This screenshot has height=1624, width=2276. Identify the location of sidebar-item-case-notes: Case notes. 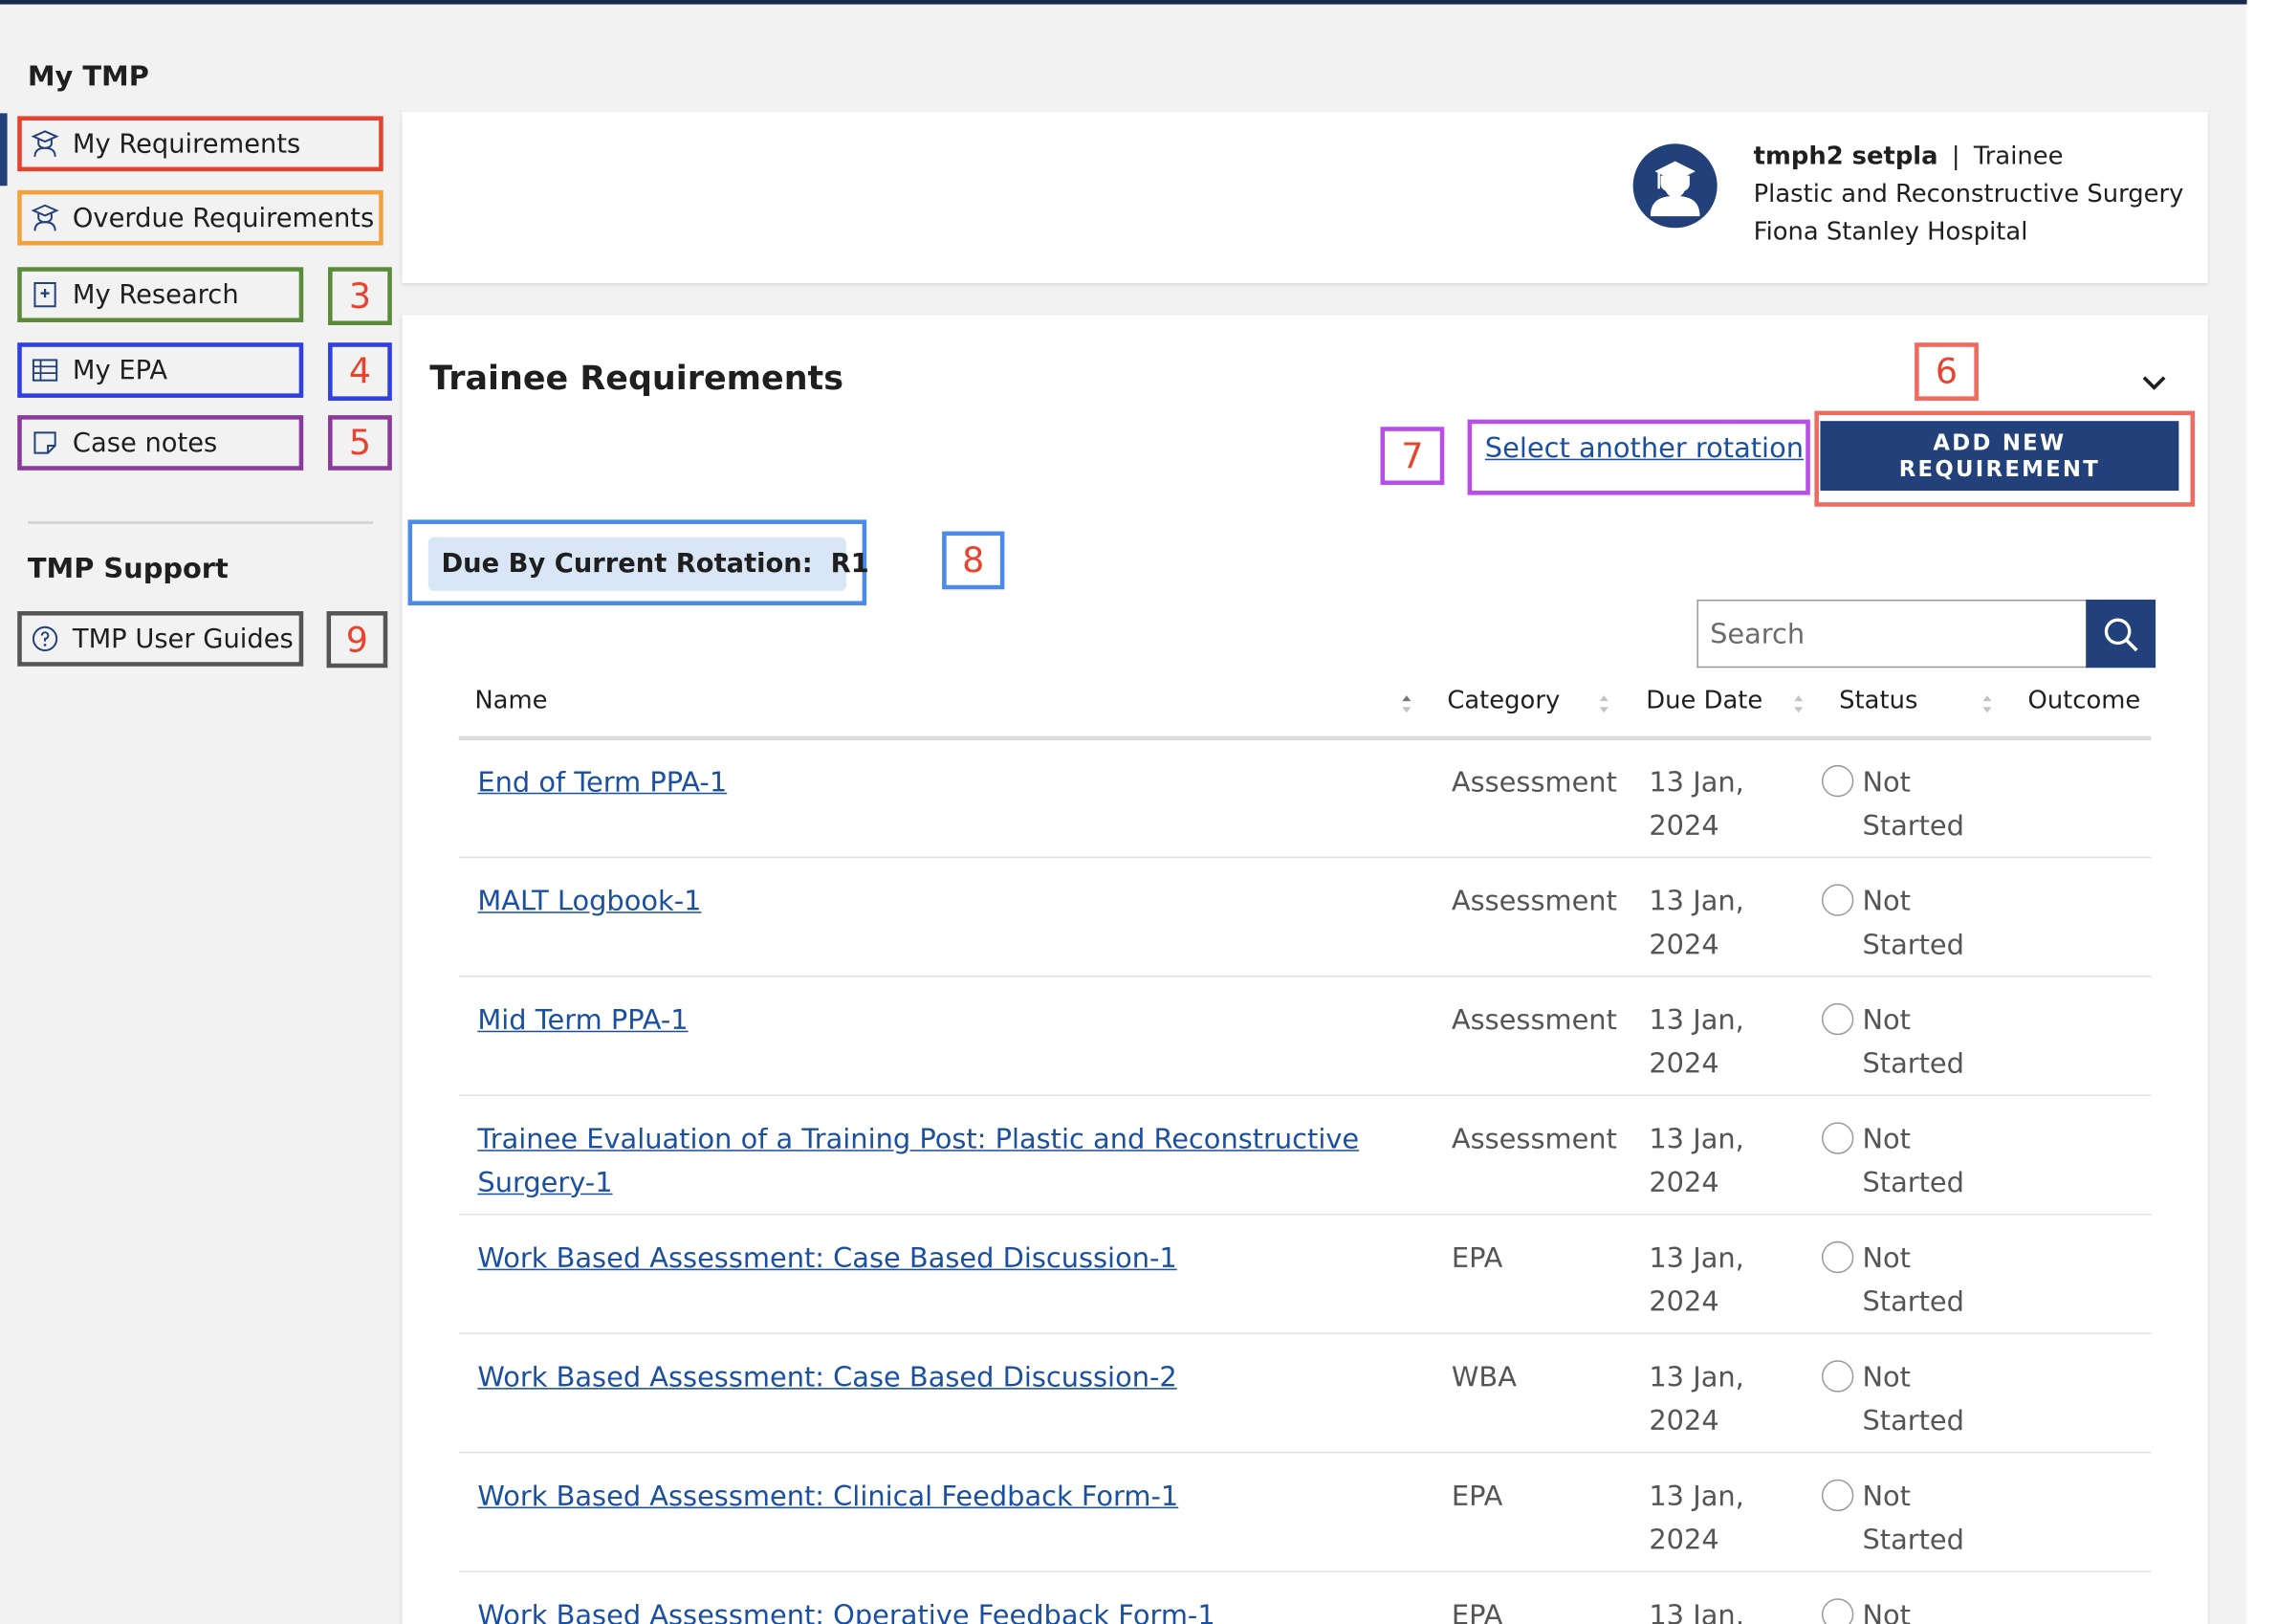
(160, 443).